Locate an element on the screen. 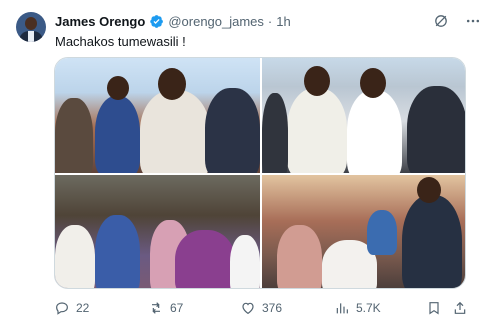 This screenshot has width=500, height=334. header-icons is located at coordinates (457, 21).